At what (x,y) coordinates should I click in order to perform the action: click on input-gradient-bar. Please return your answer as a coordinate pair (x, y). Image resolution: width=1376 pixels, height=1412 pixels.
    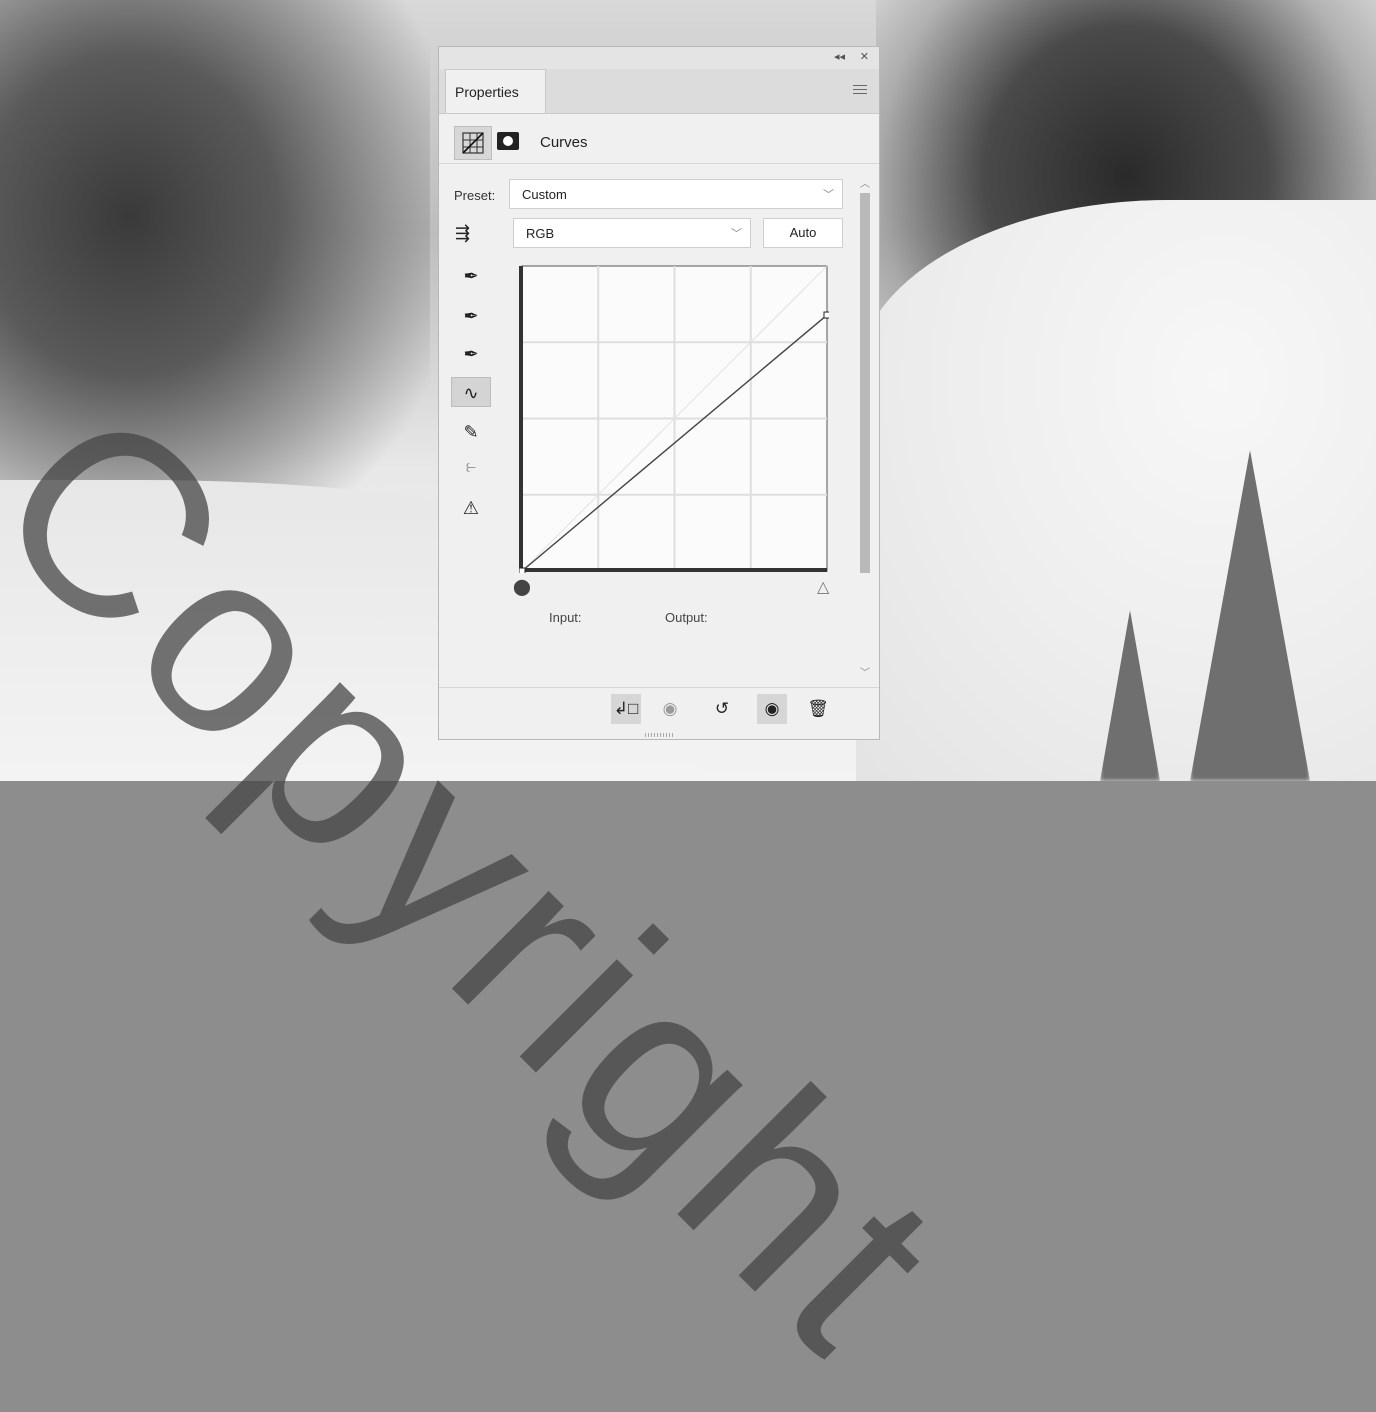
    Looking at the image, I should click on (674, 570).